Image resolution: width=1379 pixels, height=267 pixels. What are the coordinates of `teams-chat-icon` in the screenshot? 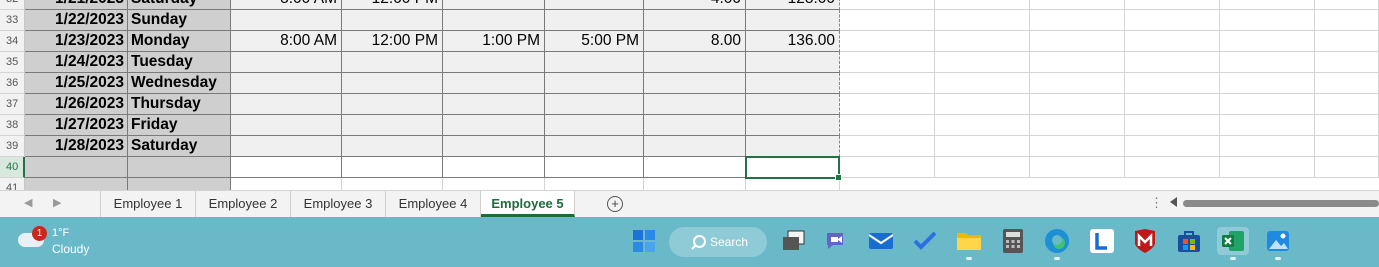 It's located at (837, 241).